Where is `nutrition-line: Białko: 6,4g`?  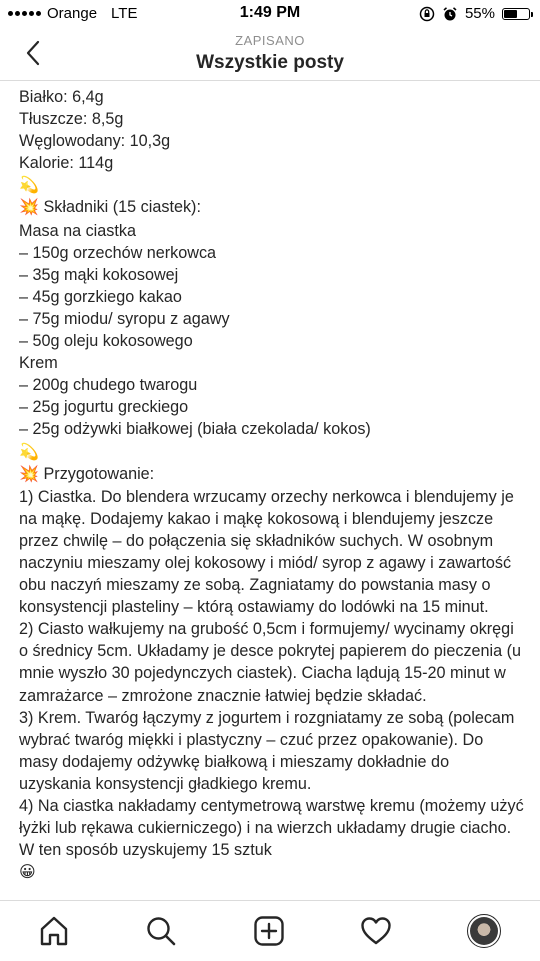
nutrition-line: Białko: 6,4g is located at coordinates (61, 97).